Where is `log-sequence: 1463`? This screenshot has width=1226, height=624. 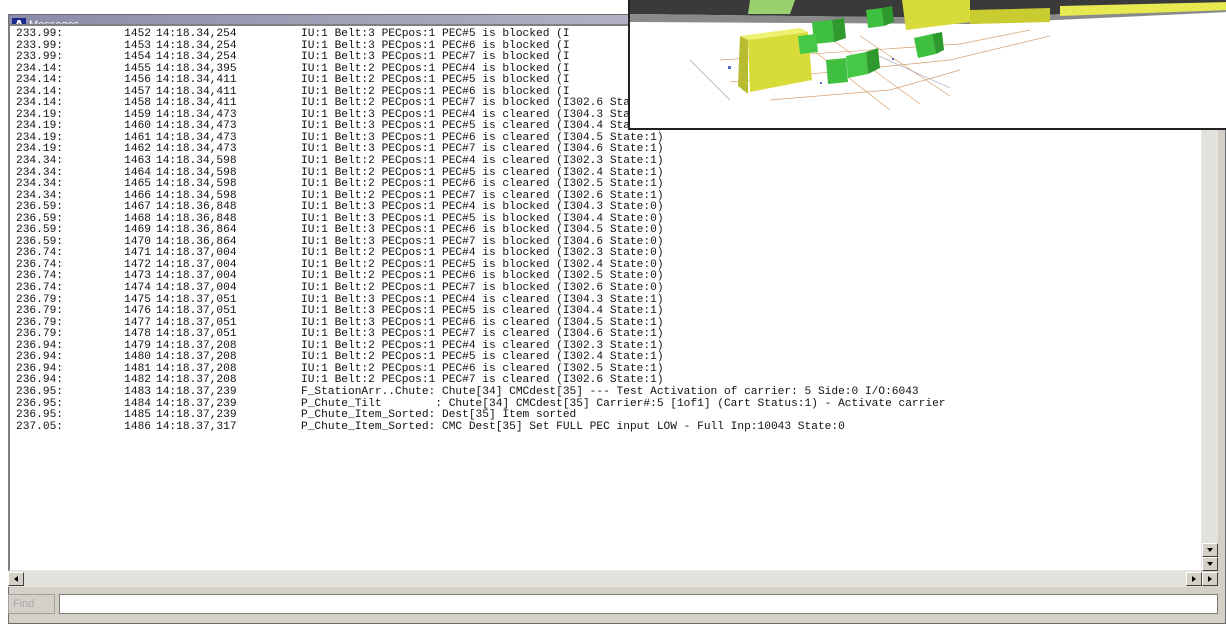
log-sequence: 1463 is located at coordinates (137, 161).